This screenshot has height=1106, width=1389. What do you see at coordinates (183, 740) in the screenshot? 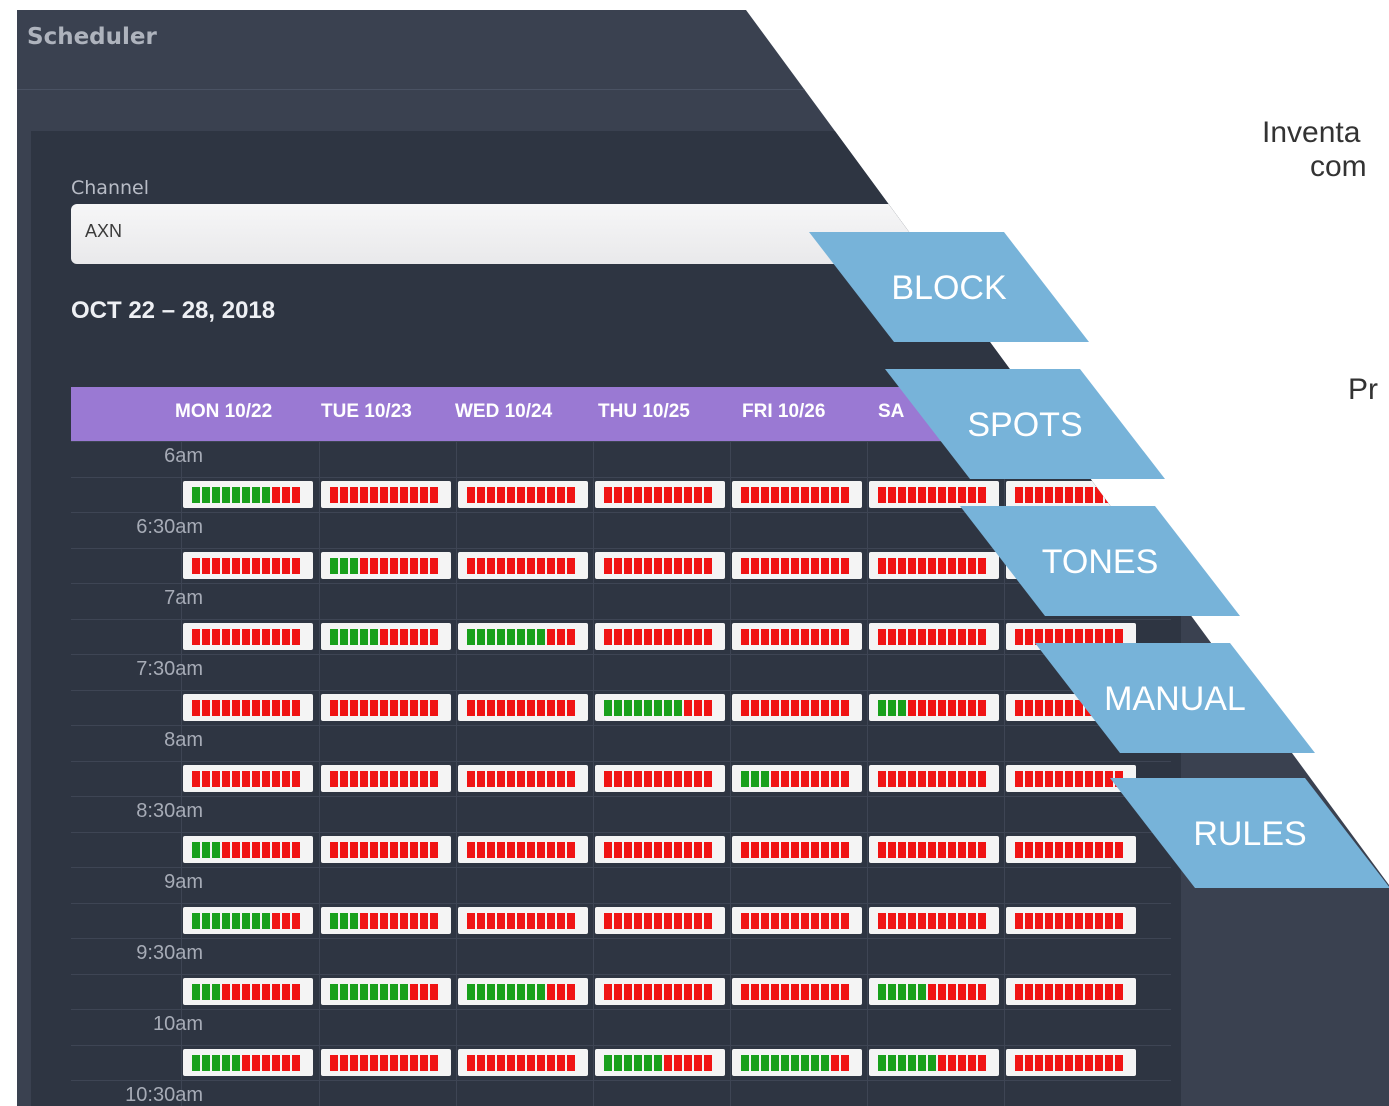
I see `time-label: 8am` at bounding box center [183, 740].